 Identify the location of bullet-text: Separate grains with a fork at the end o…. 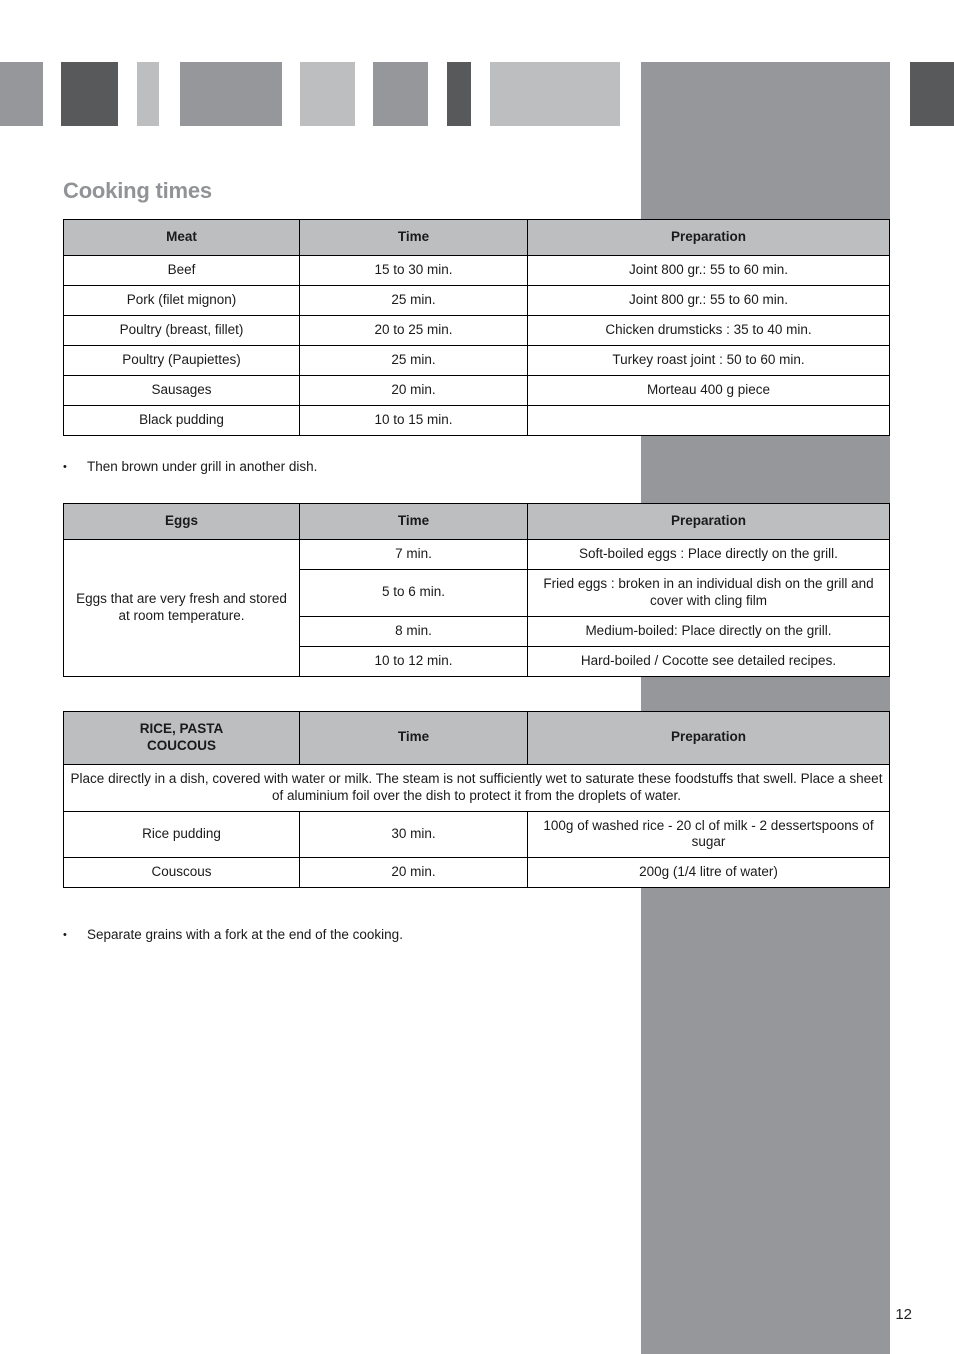
(245, 934).